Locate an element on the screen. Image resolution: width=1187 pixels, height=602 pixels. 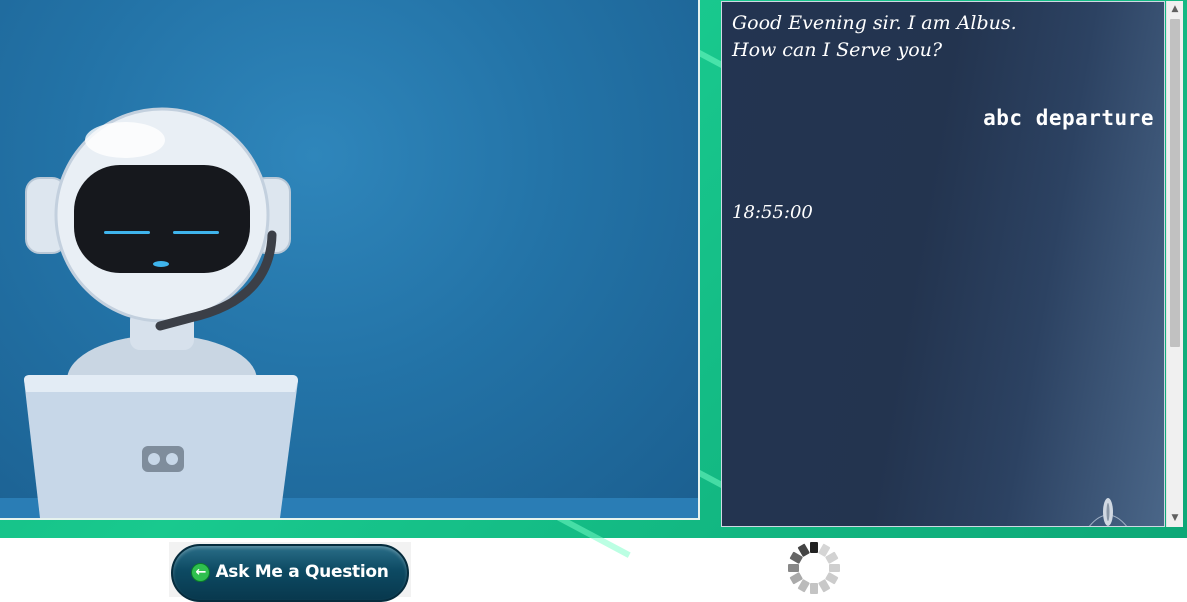
chat-scrollbar: ▲ ▼ is located at coordinates (1174, 264).